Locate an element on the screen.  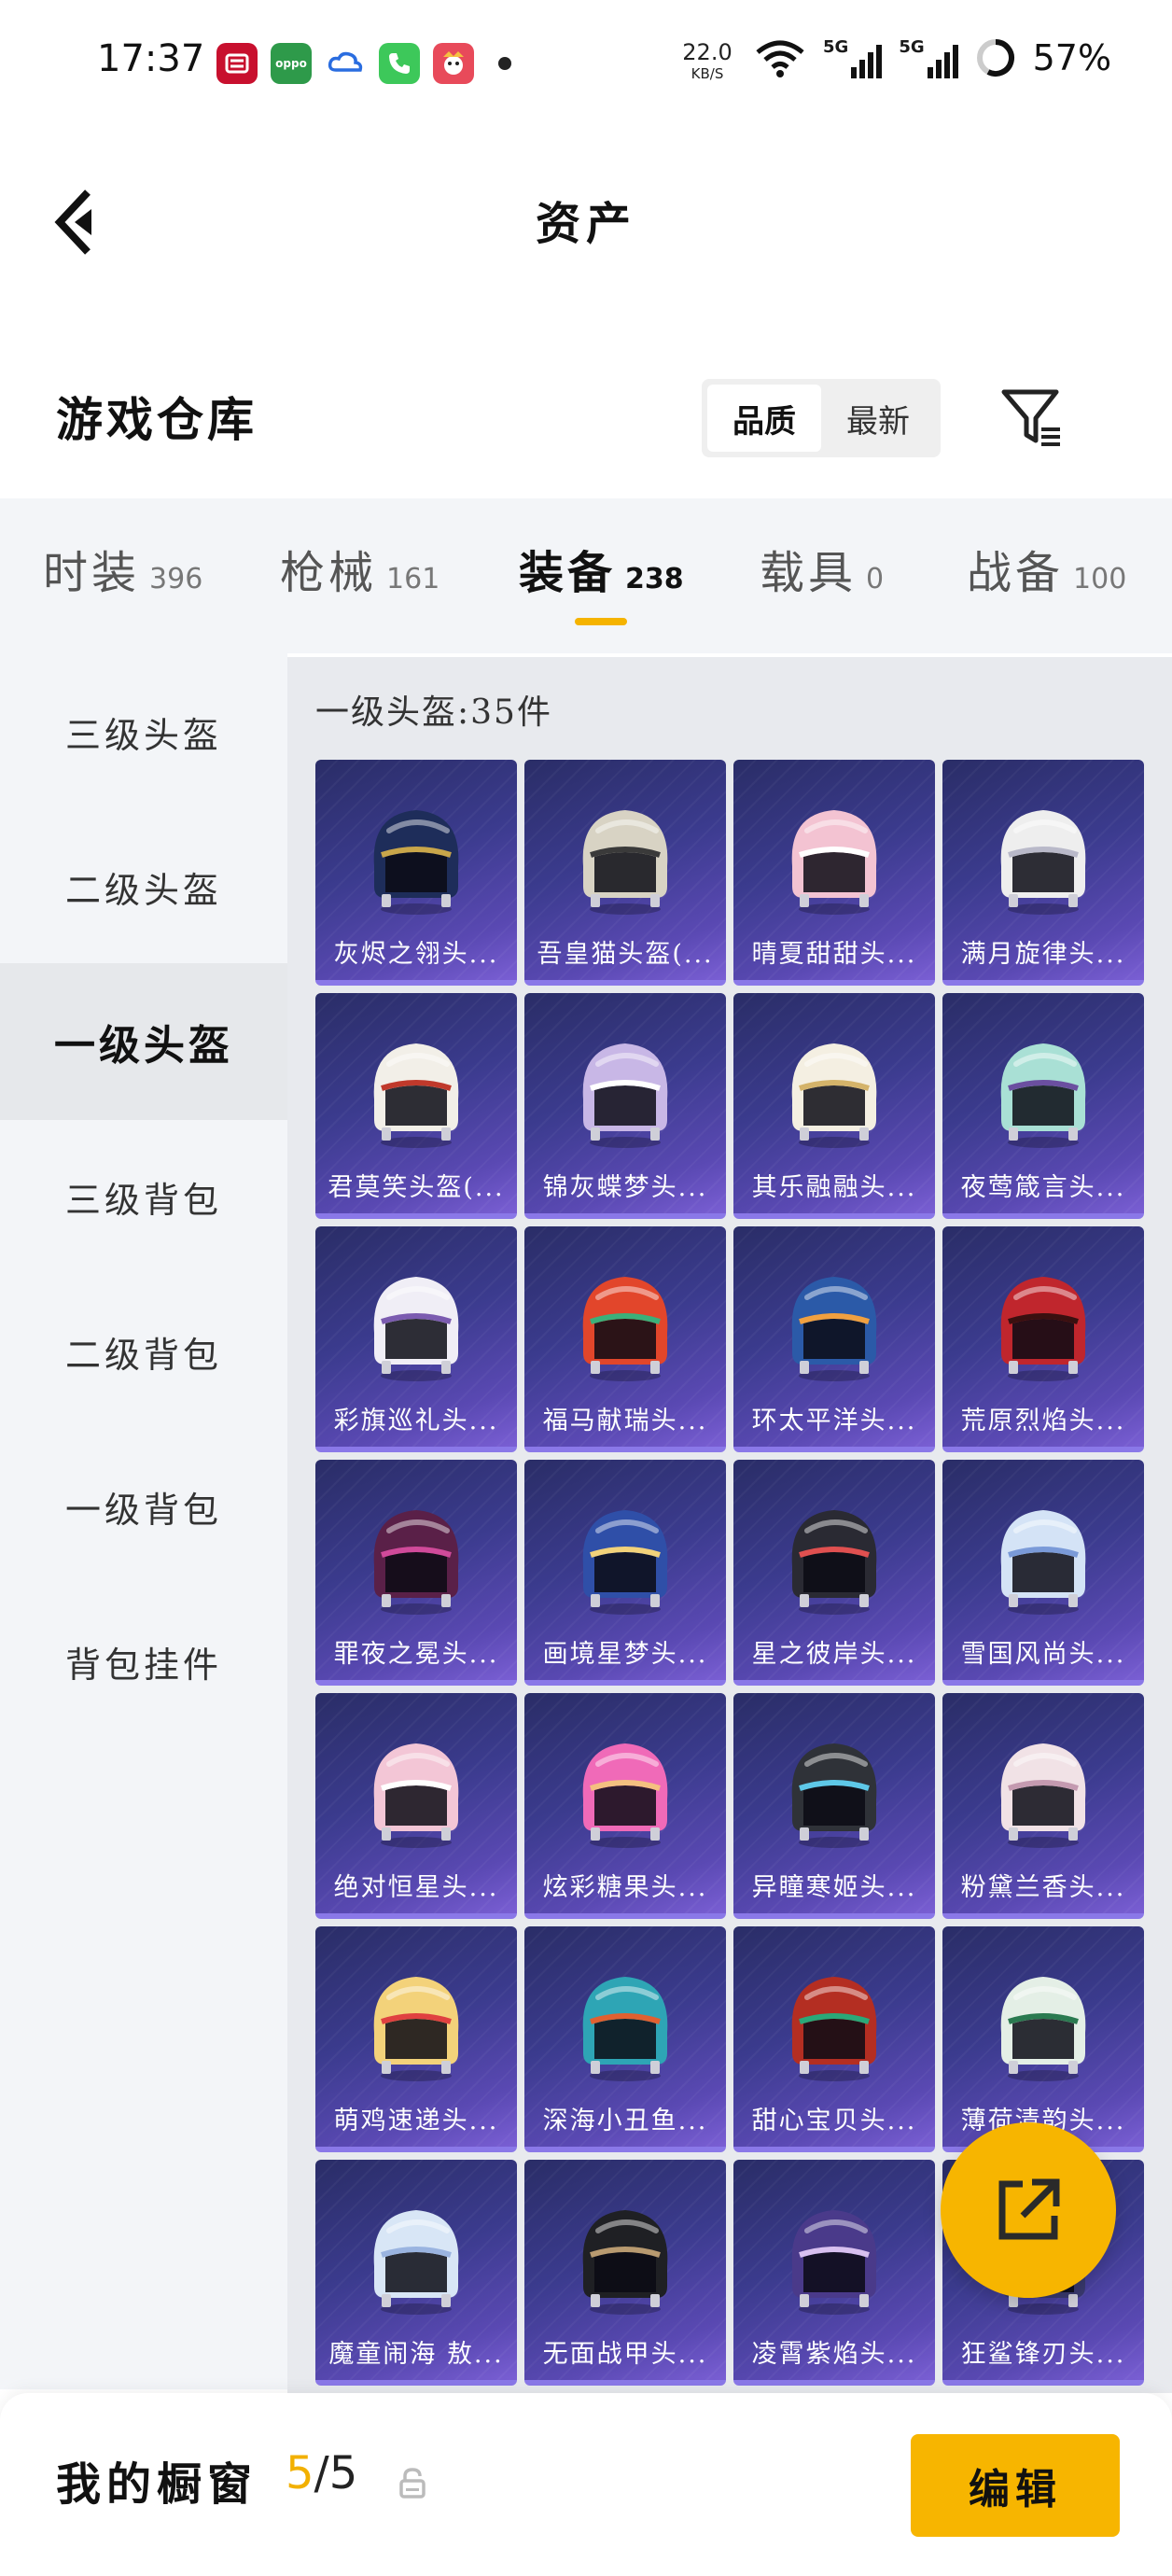
more-notifications-dot-icon is located at coordinates (504, 63).